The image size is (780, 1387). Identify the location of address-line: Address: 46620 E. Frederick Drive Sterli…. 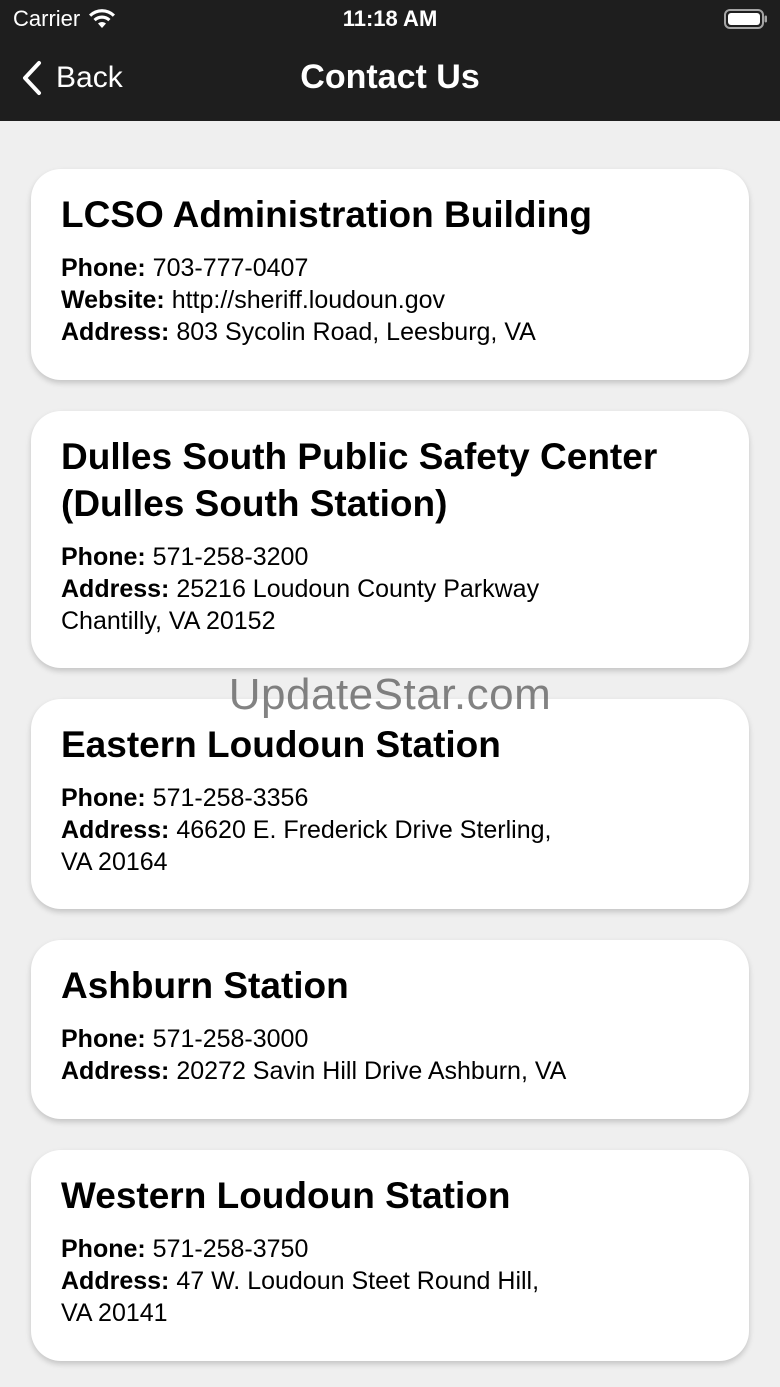
(390, 830).